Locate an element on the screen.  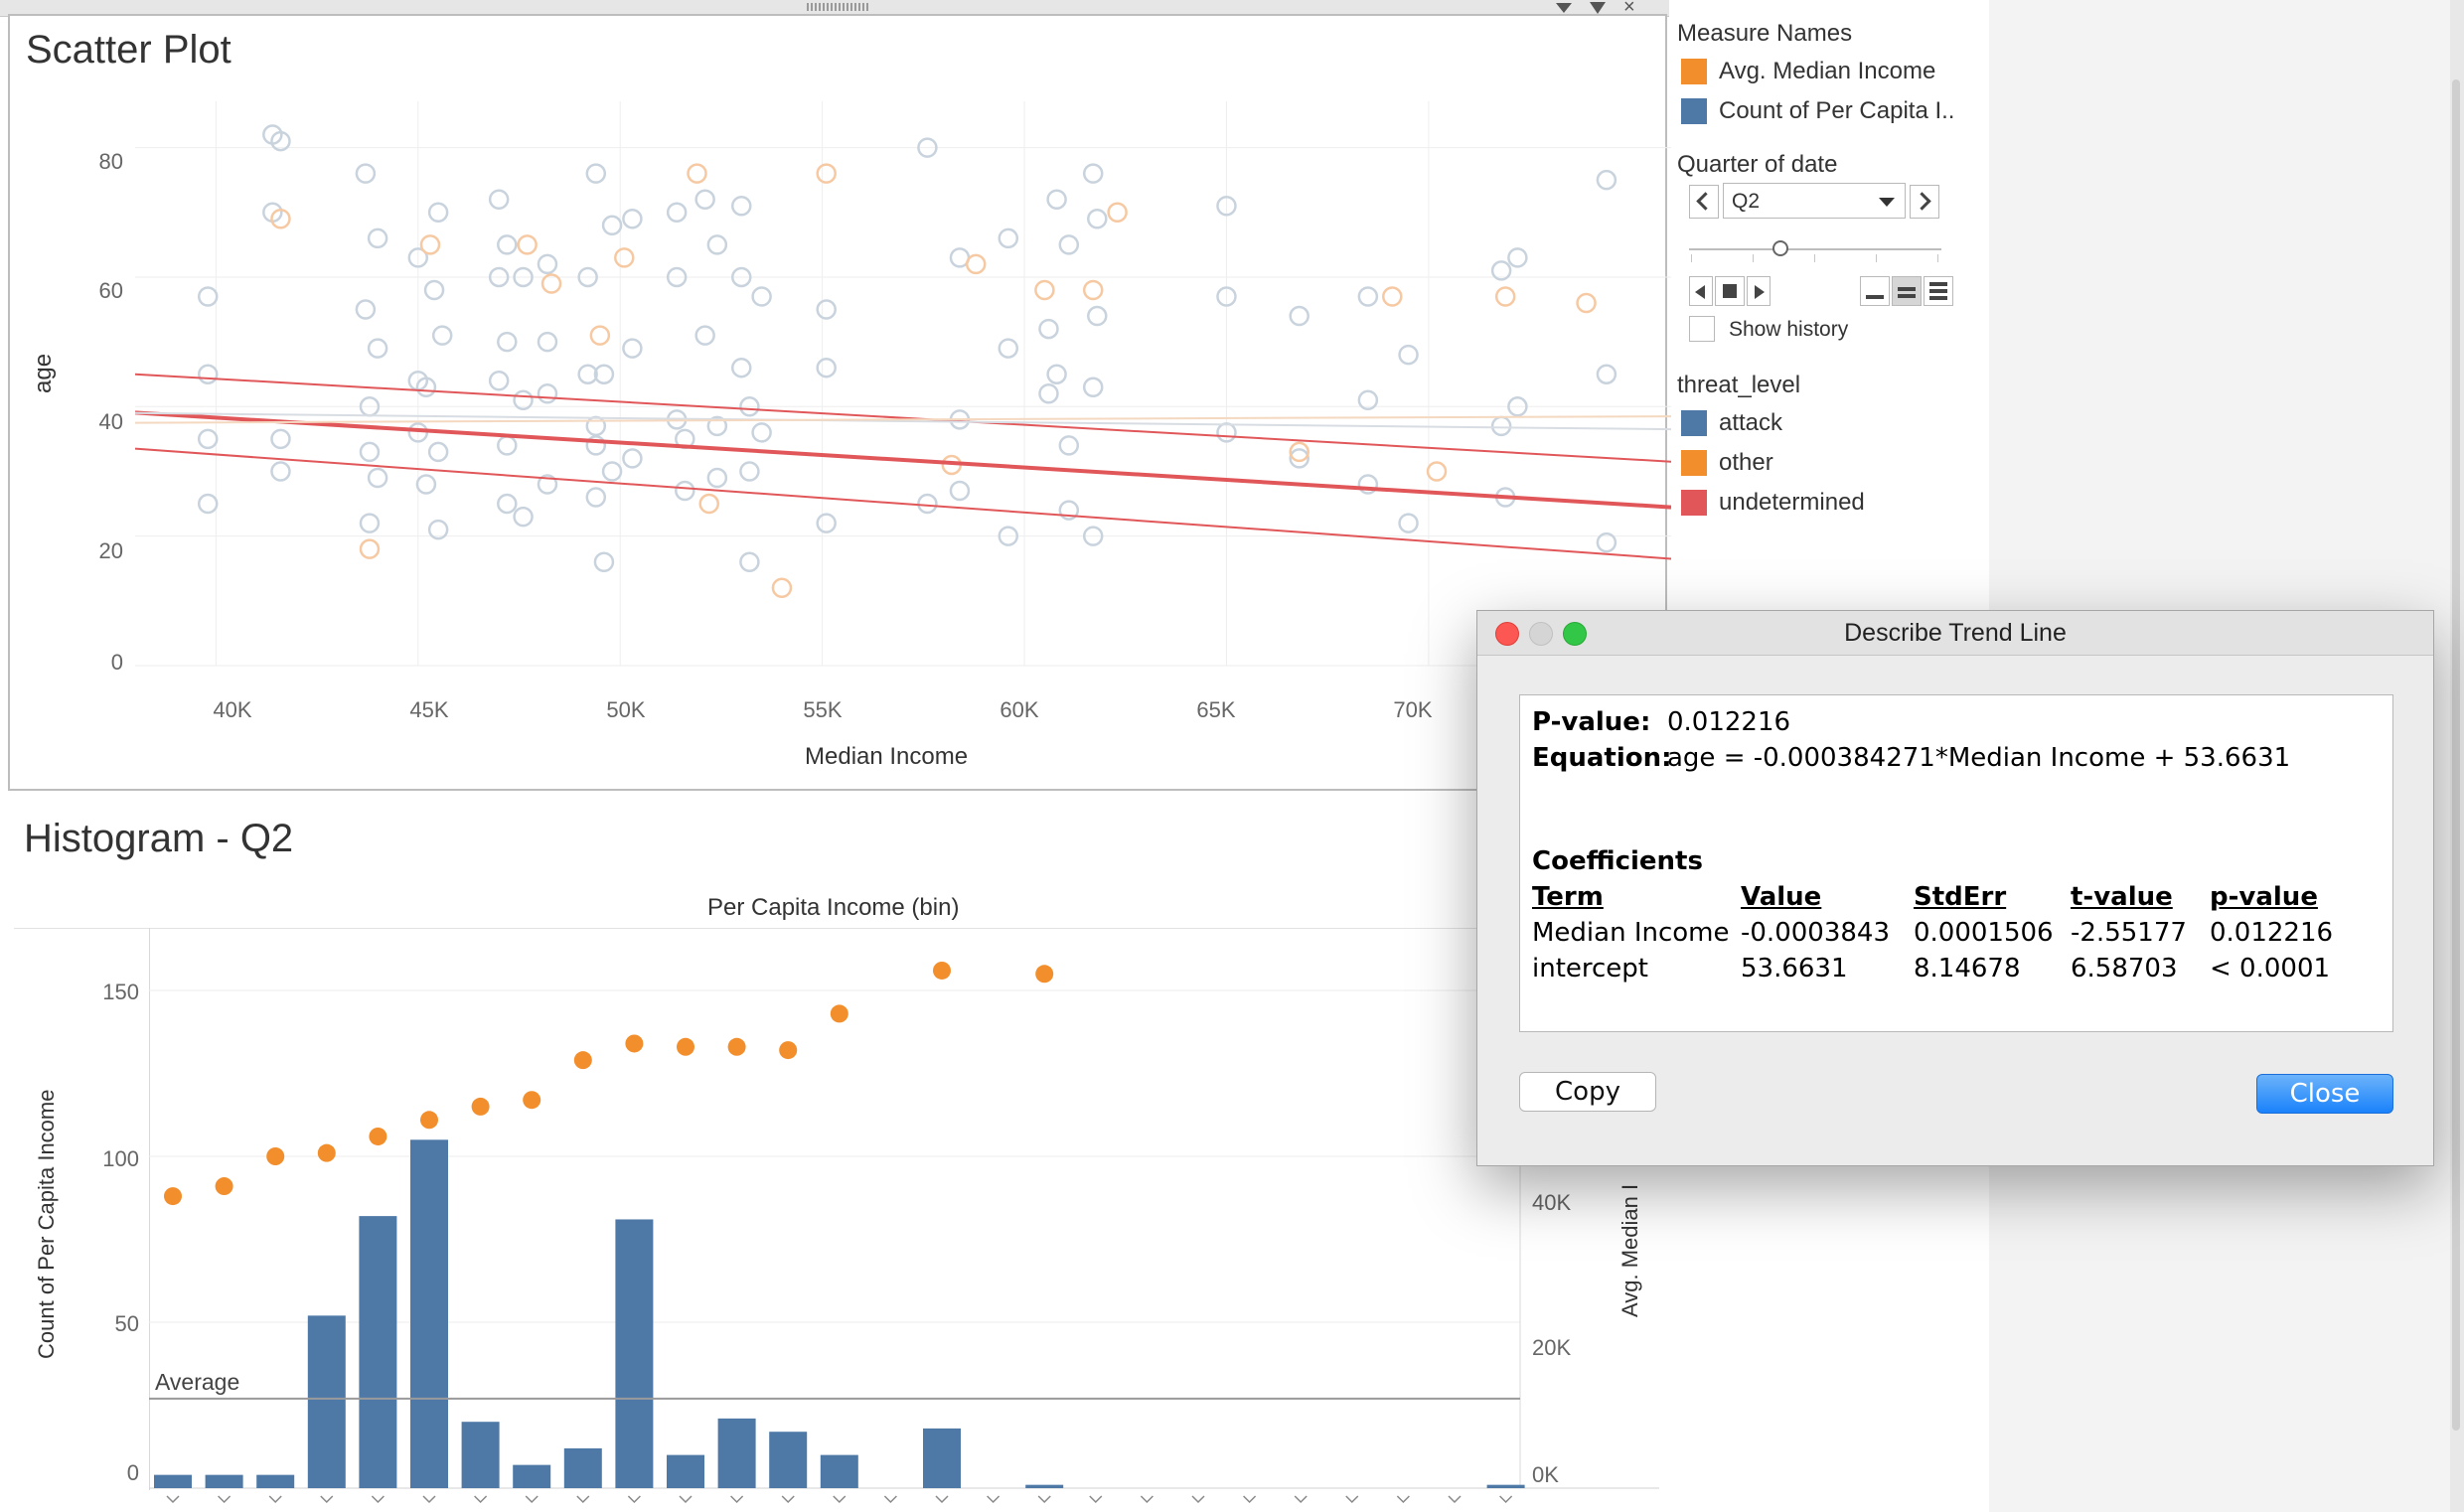
playback-stop-button is located at coordinates (1730, 291).